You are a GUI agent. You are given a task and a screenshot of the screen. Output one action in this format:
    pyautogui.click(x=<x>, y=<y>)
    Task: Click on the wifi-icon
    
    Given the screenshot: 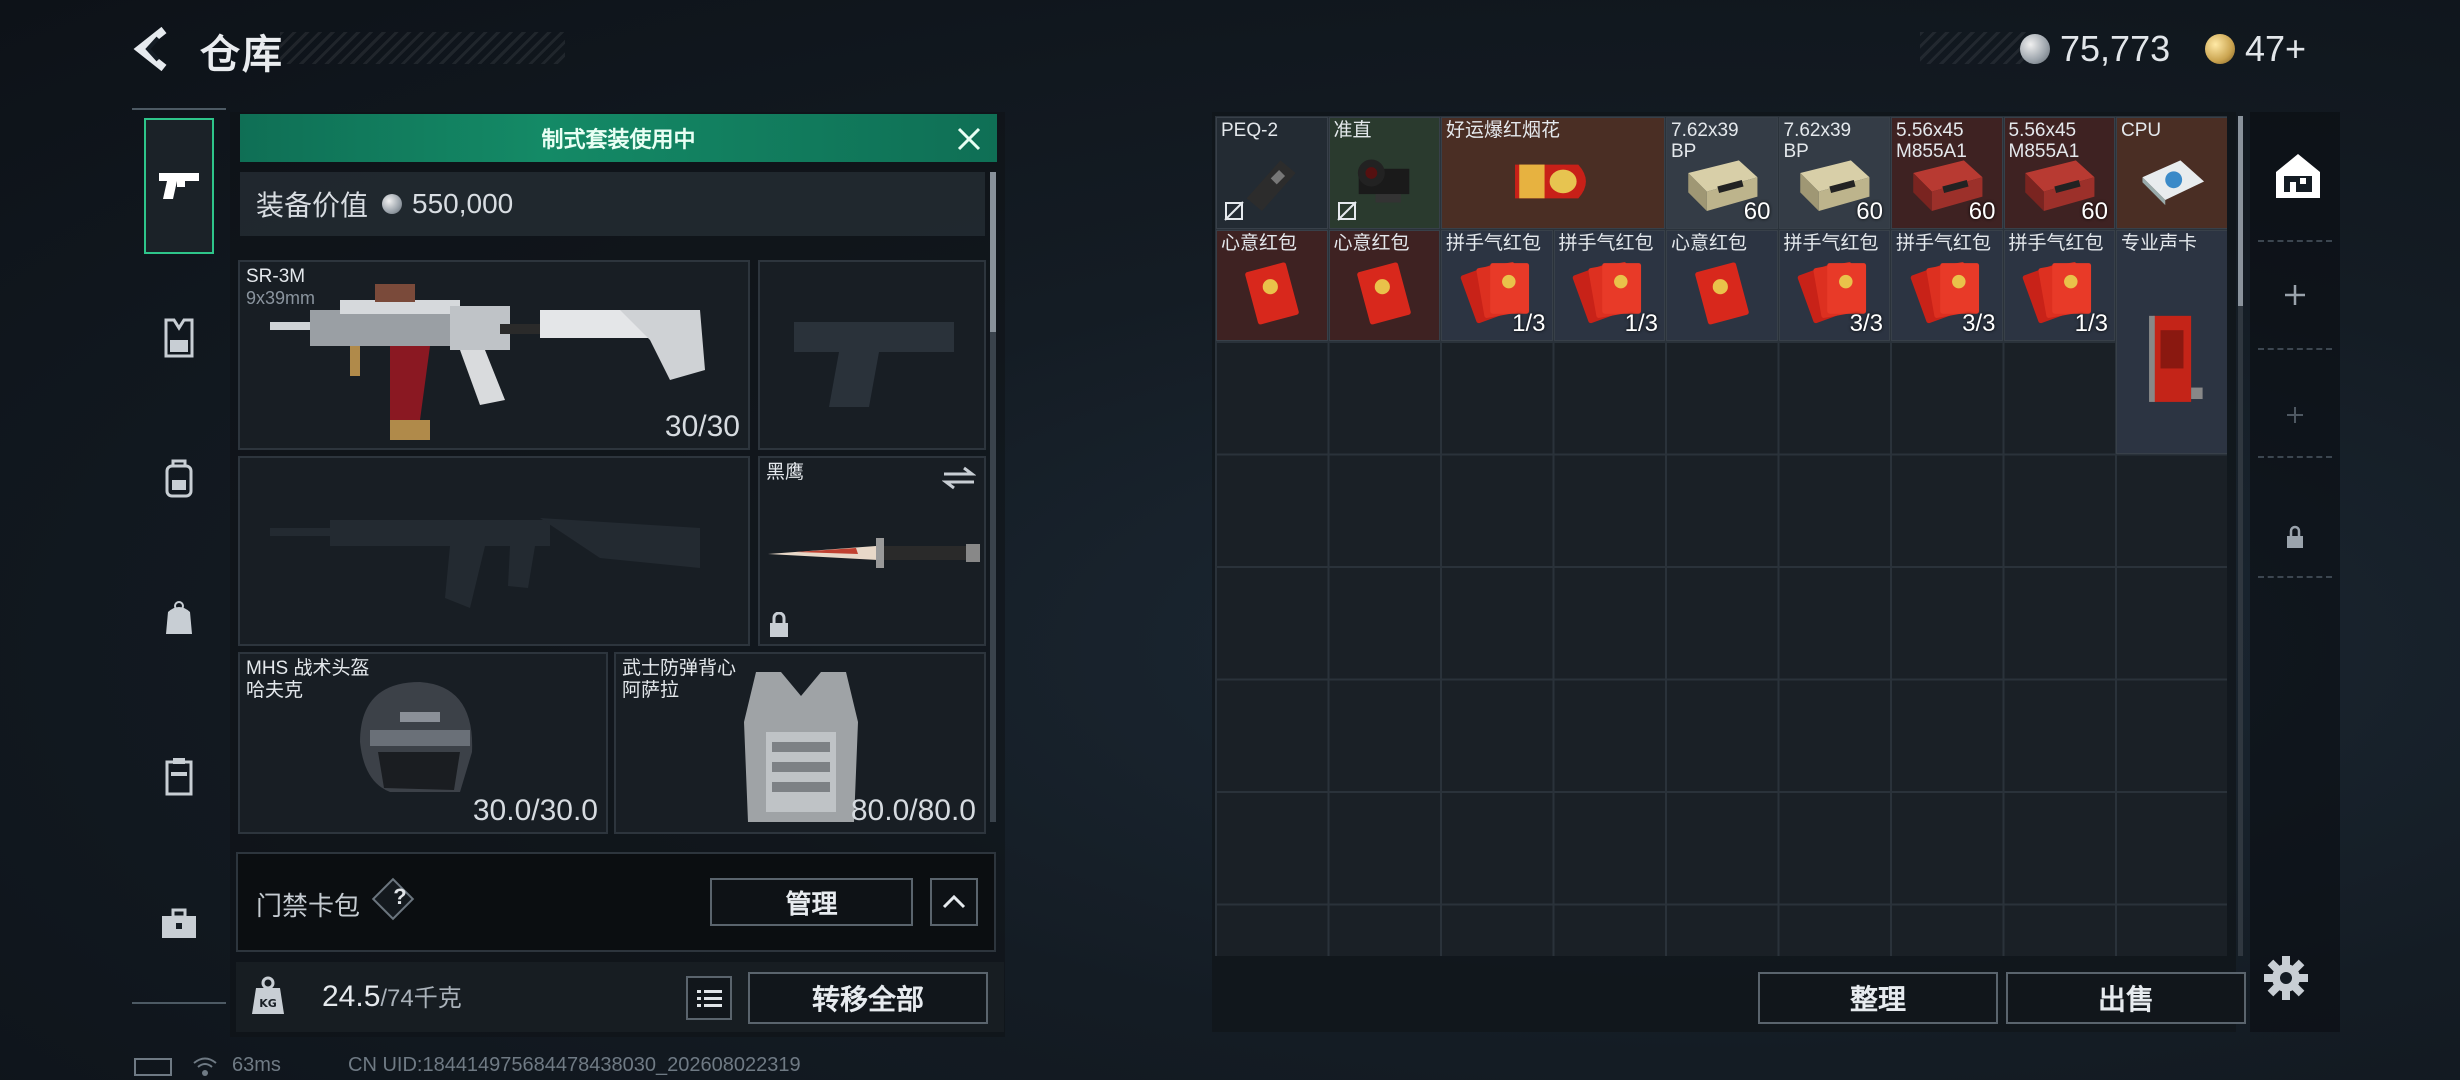 What is the action you would take?
    pyautogui.click(x=205, y=1066)
    